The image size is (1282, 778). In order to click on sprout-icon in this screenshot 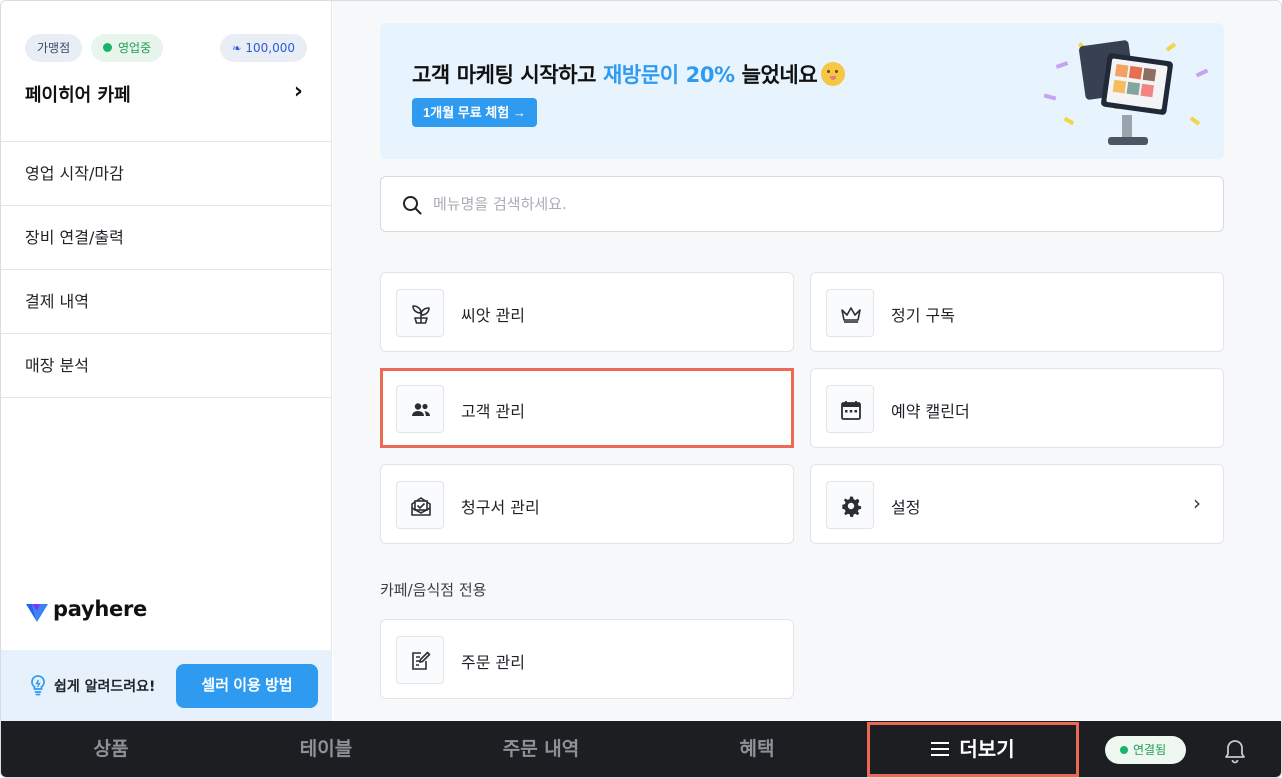, I will do `click(420, 313)`.